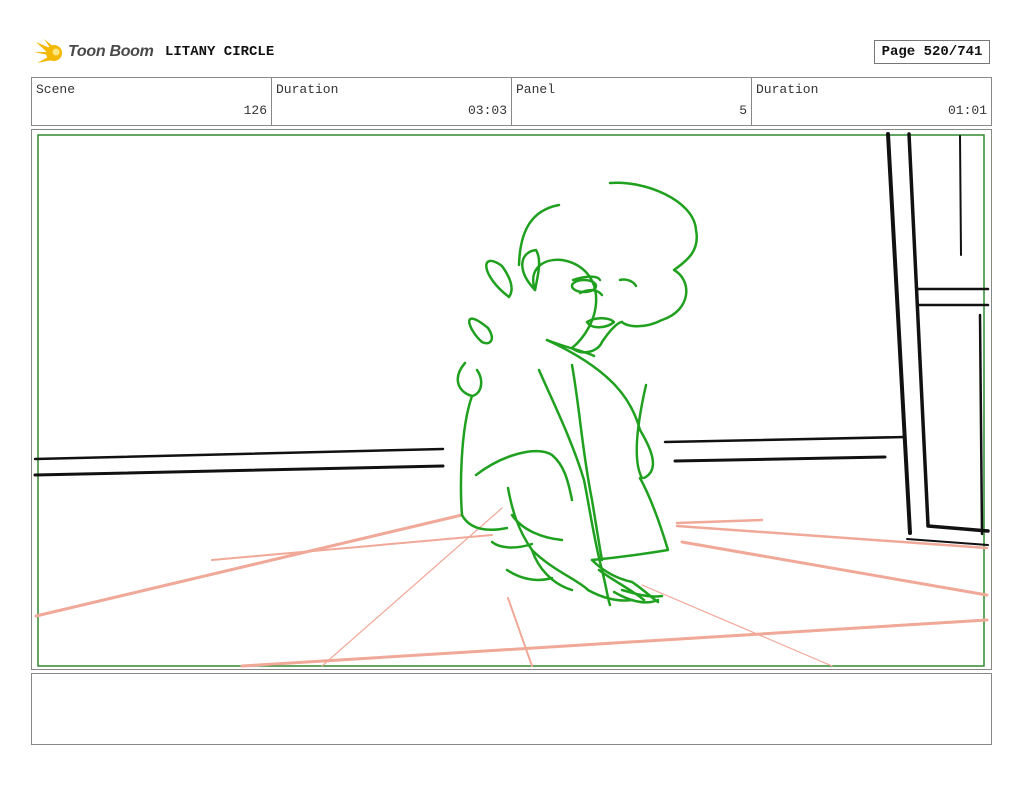 The image size is (1024, 791). What do you see at coordinates (787, 89) in the screenshot?
I see `panel-duration-label: Duration` at bounding box center [787, 89].